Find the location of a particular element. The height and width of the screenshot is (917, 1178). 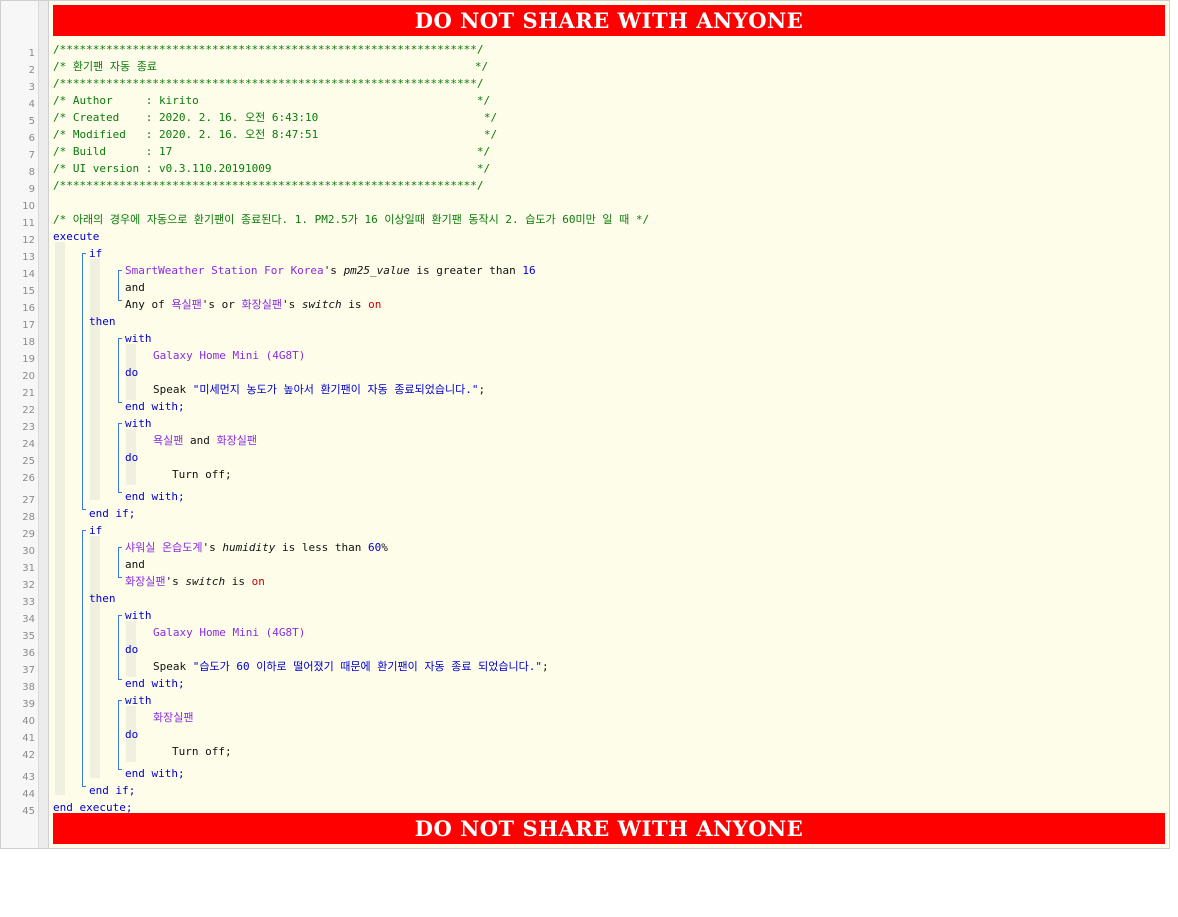

line-number: 18 is located at coordinates (28, 342).